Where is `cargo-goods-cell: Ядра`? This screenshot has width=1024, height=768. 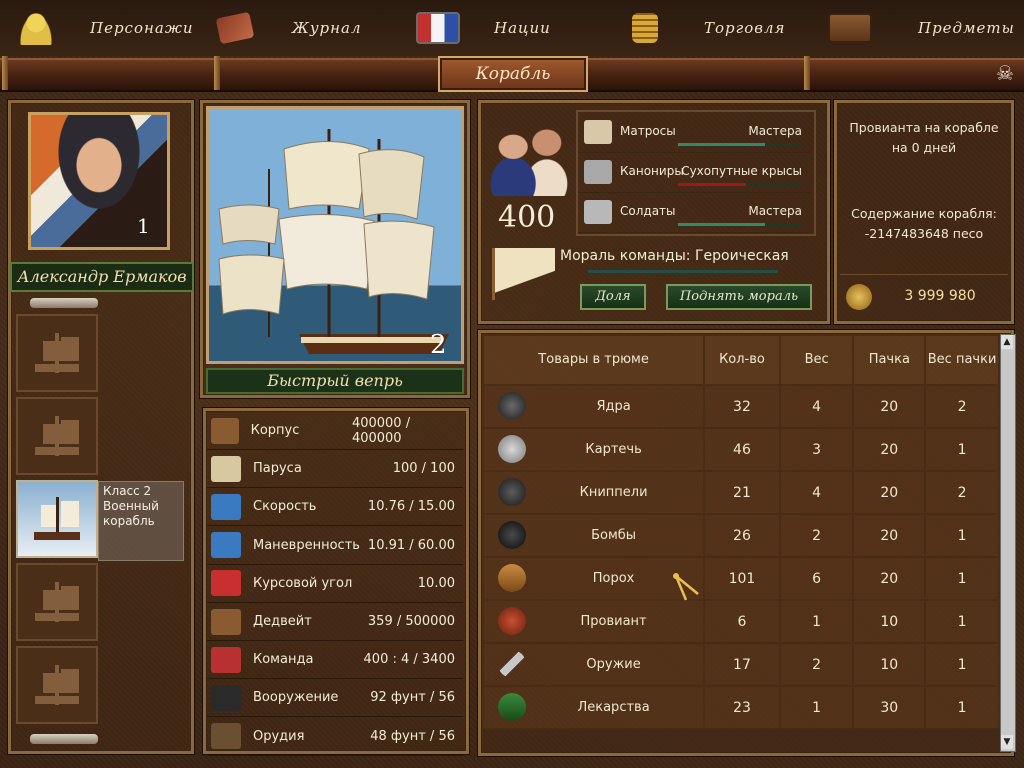
cargo-goods-cell: Ядра is located at coordinates (593, 406).